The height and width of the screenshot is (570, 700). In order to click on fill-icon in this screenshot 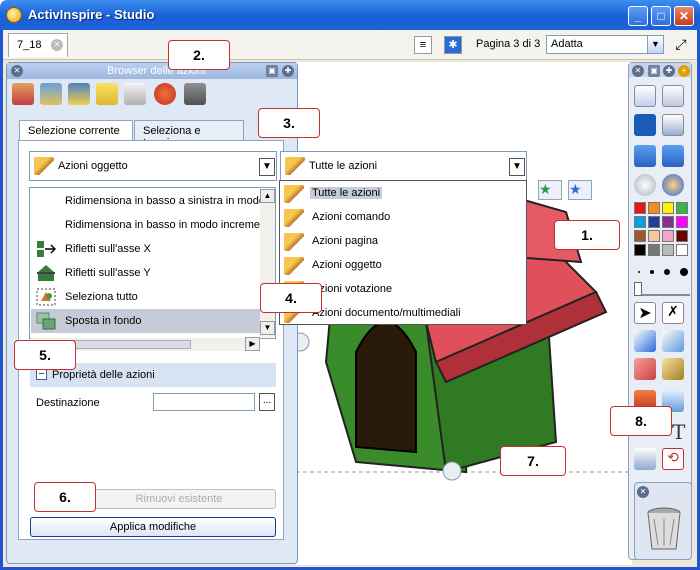, I will do `click(673, 369)`.